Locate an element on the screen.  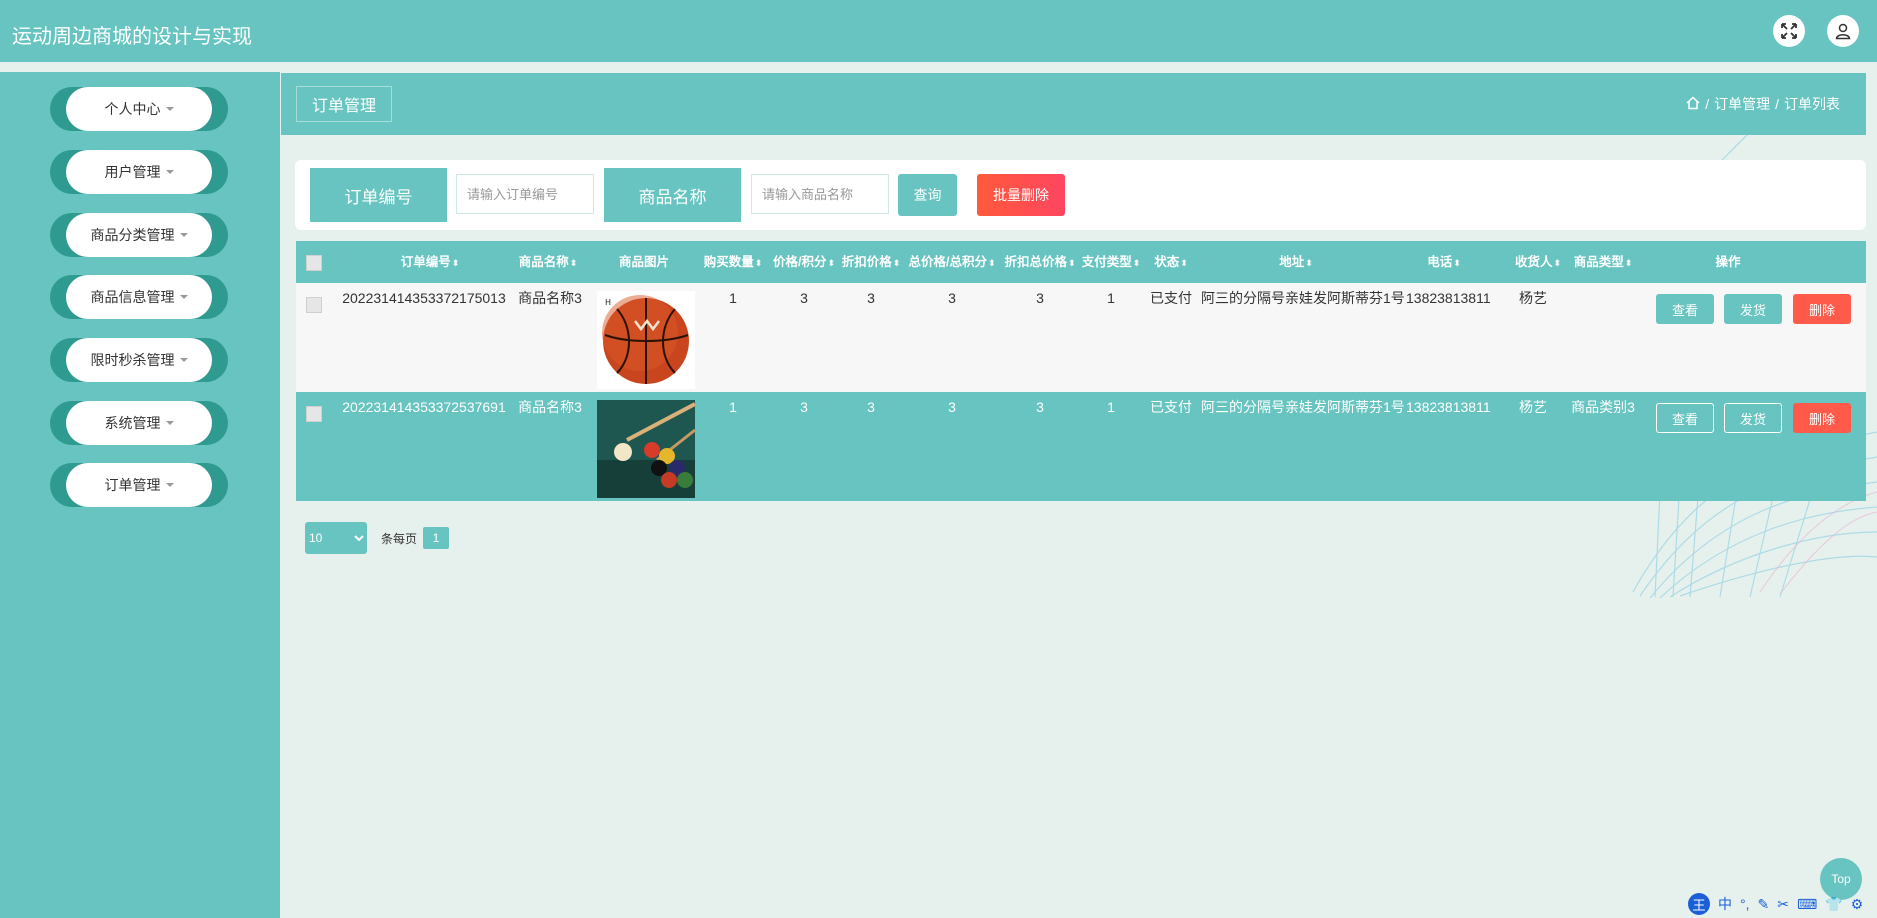
product-image: H is located at coordinates (646, 340).